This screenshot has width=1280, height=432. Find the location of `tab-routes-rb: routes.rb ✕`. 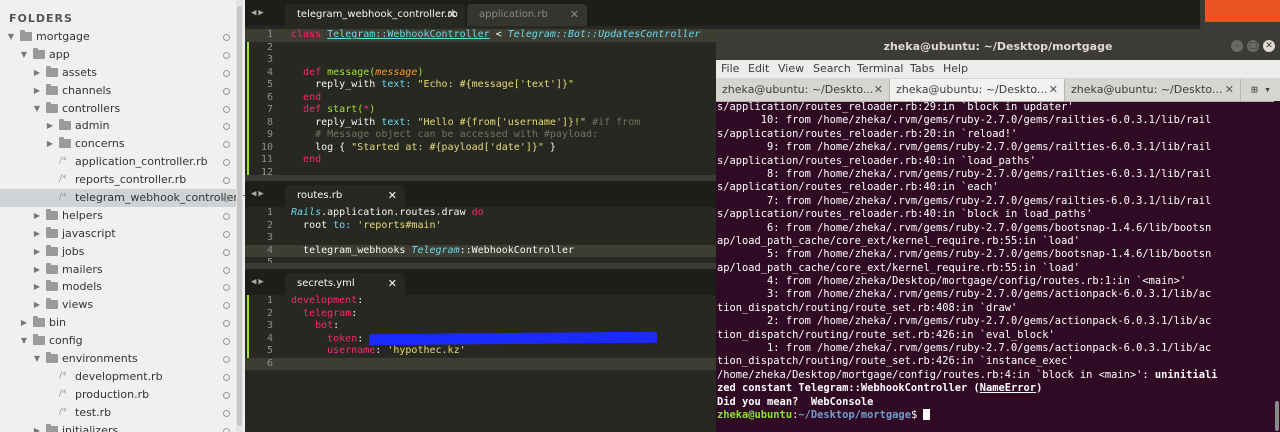

tab-routes-rb: routes.rb ✕ is located at coordinates (345, 196).